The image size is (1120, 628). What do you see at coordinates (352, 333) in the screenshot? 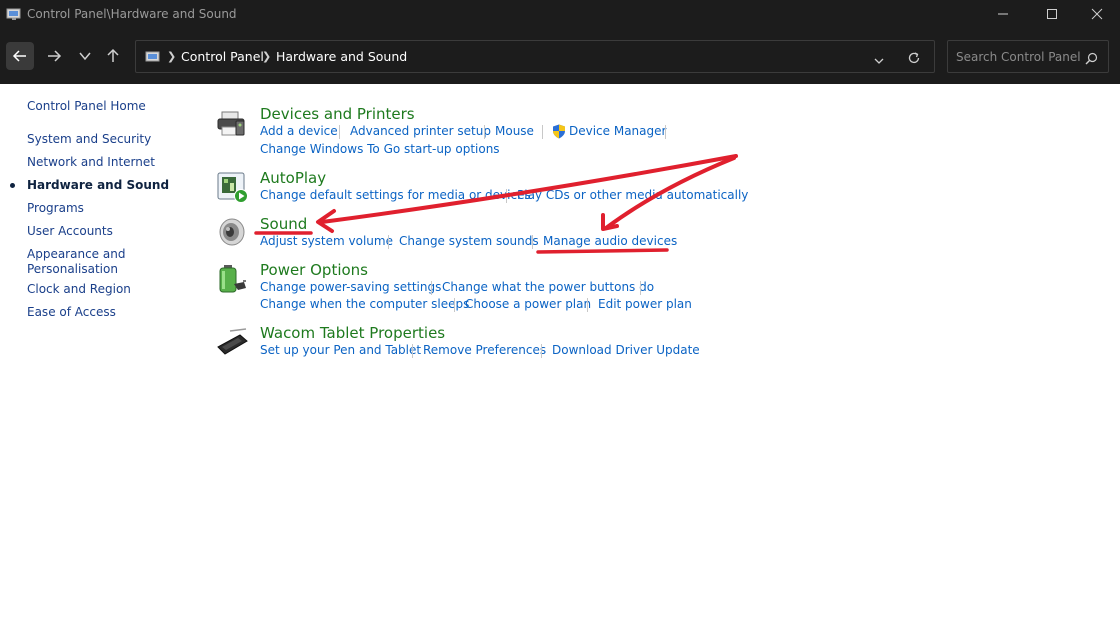
I see `category-title-wacom-tablet-properties: Wacom Tablet Properties` at bounding box center [352, 333].